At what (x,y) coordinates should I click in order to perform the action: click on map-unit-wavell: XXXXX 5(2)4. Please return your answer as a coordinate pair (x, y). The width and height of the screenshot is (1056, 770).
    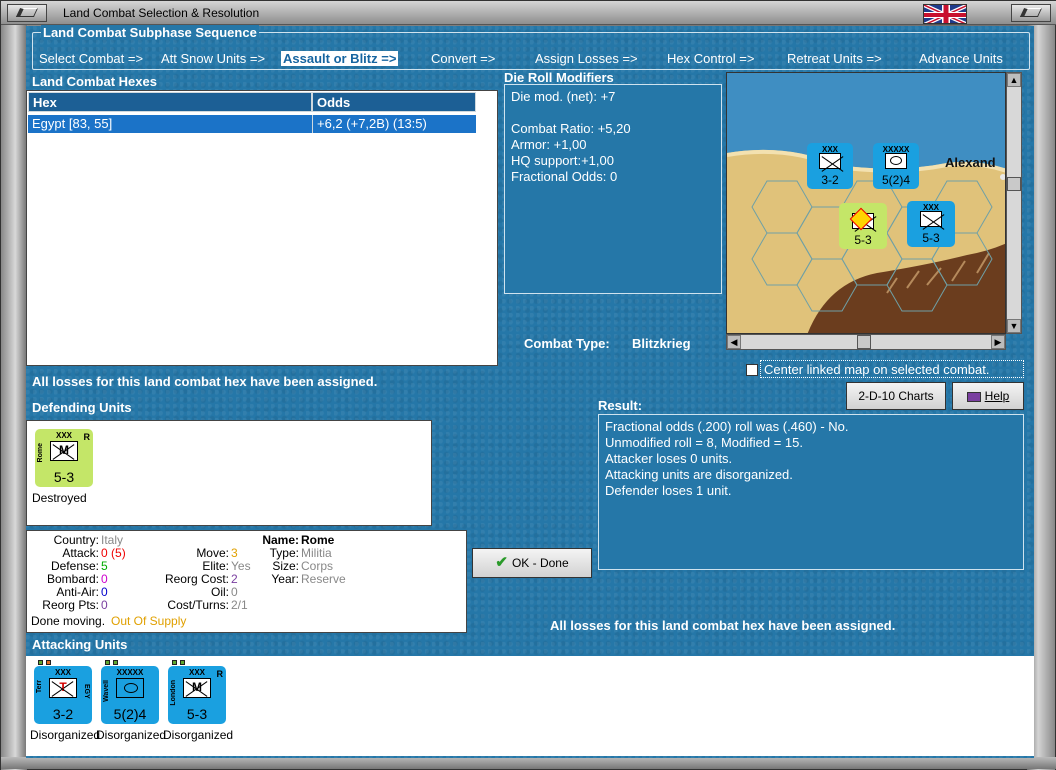
    Looking at the image, I should click on (896, 166).